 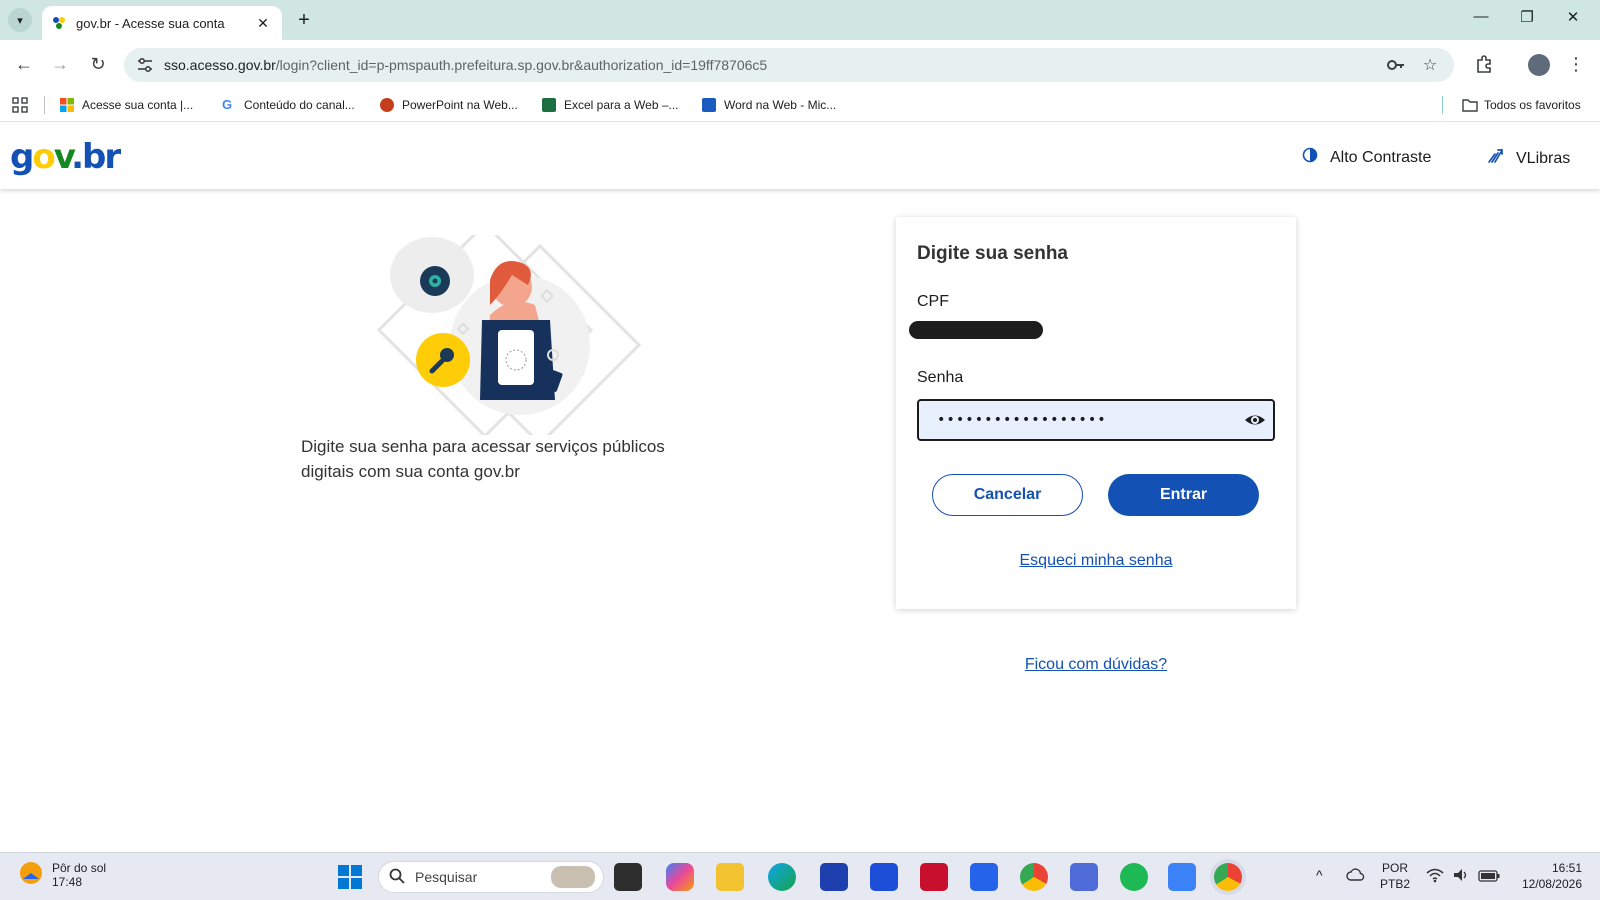 What do you see at coordinates (1470, 105) in the screenshot?
I see `folder-icon` at bounding box center [1470, 105].